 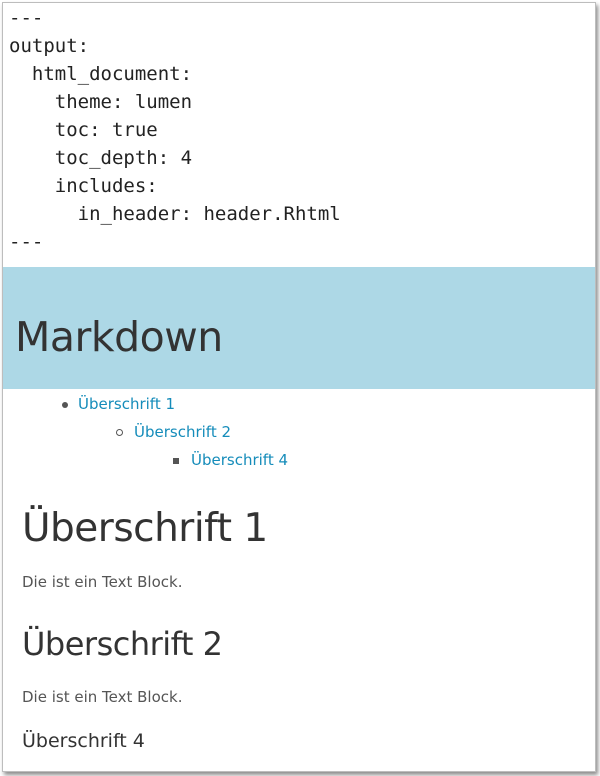 What do you see at coordinates (102, 582) in the screenshot?
I see `text-block-1: Die ist ein Text Block.` at bounding box center [102, 582].